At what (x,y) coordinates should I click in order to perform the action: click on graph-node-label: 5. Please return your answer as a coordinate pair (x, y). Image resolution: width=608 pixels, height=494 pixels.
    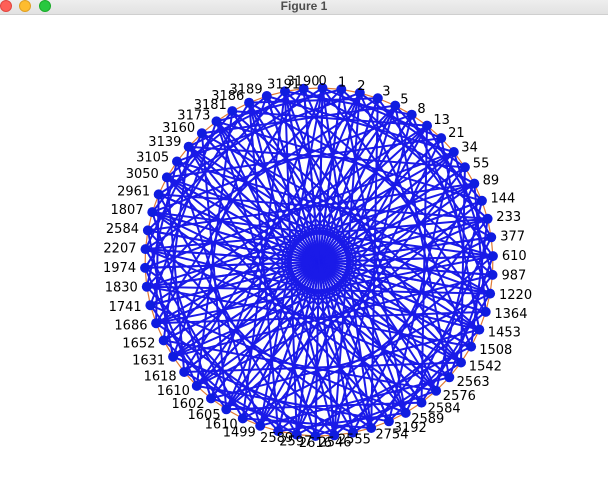
    Looking at the image, I should click on (404, 99).